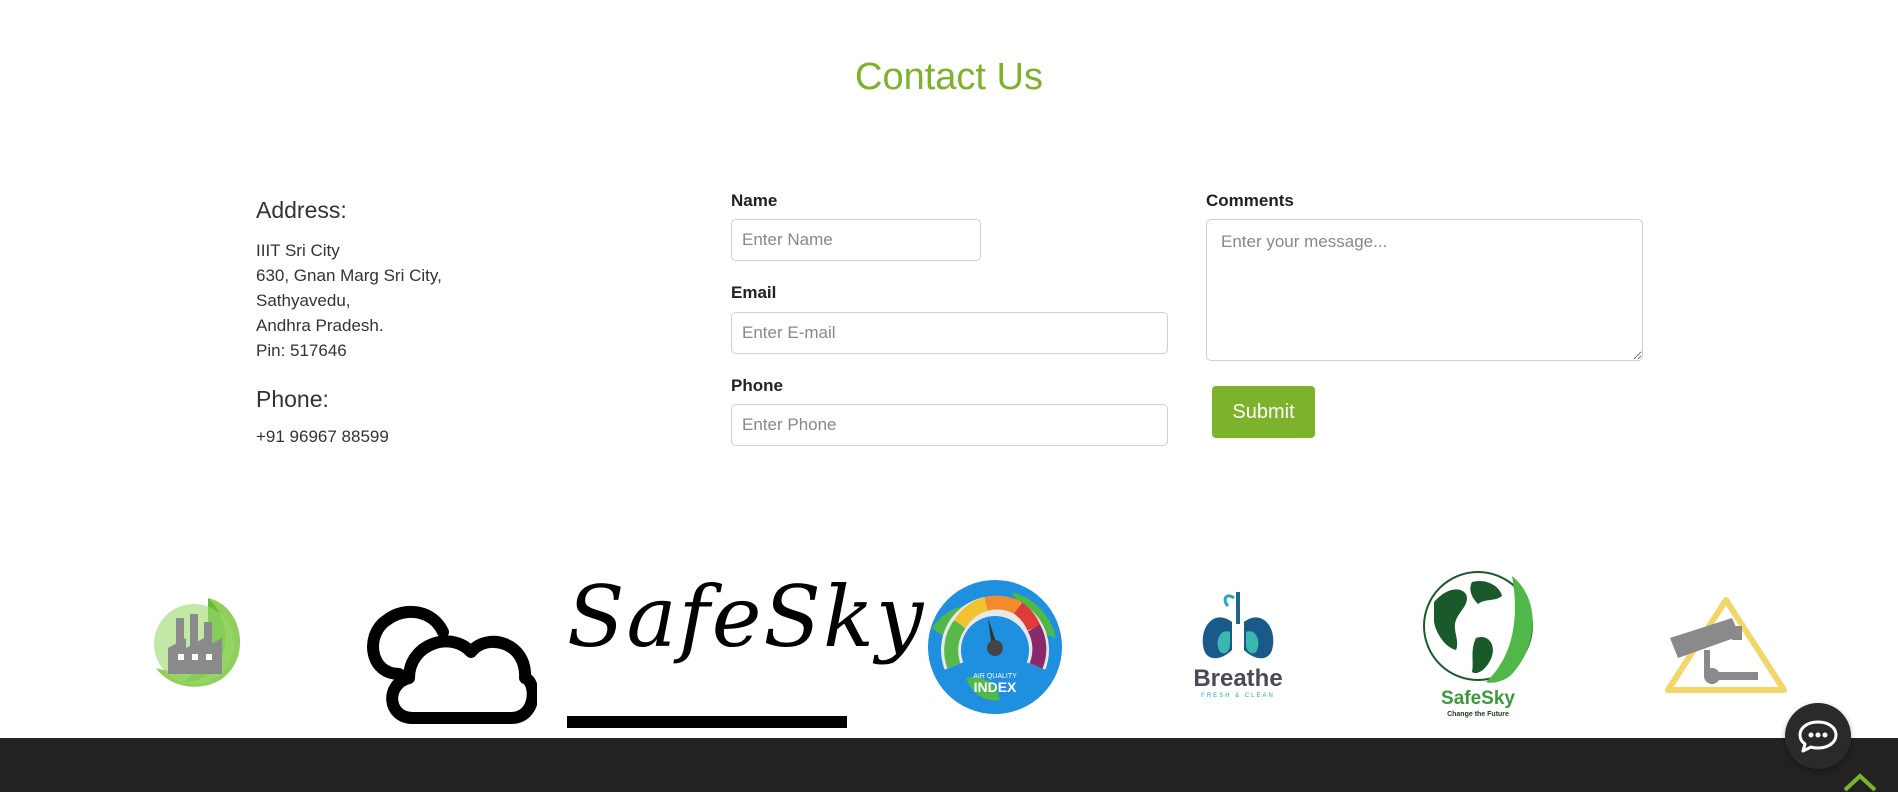  I want to click on factory-leaf-icon, so click(197, 642).